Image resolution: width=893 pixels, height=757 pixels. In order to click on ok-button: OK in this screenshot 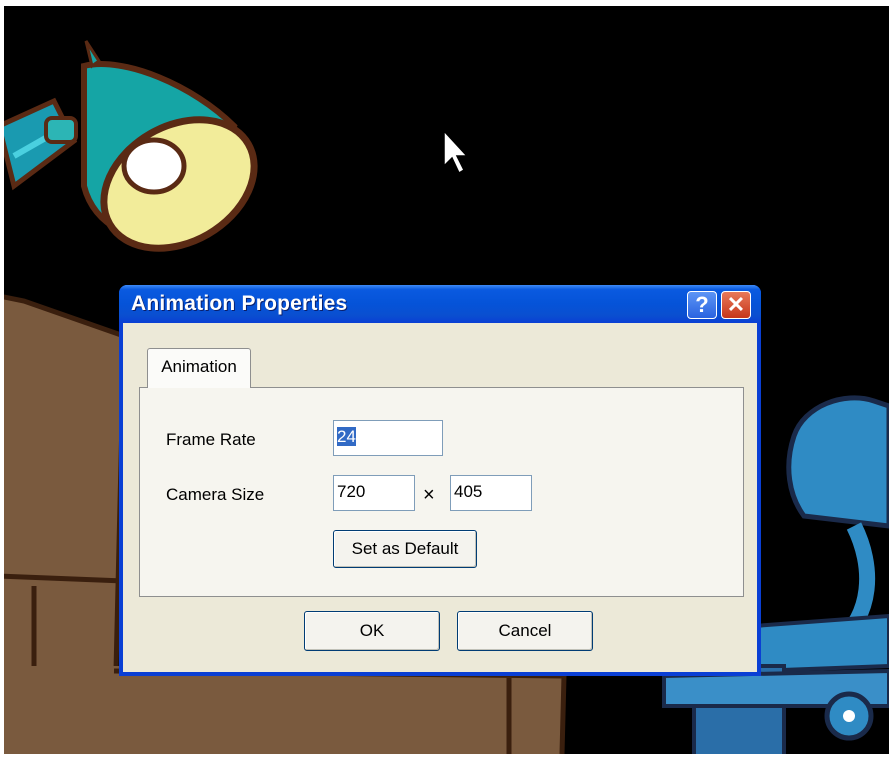, I will do `click(372, 631)`.